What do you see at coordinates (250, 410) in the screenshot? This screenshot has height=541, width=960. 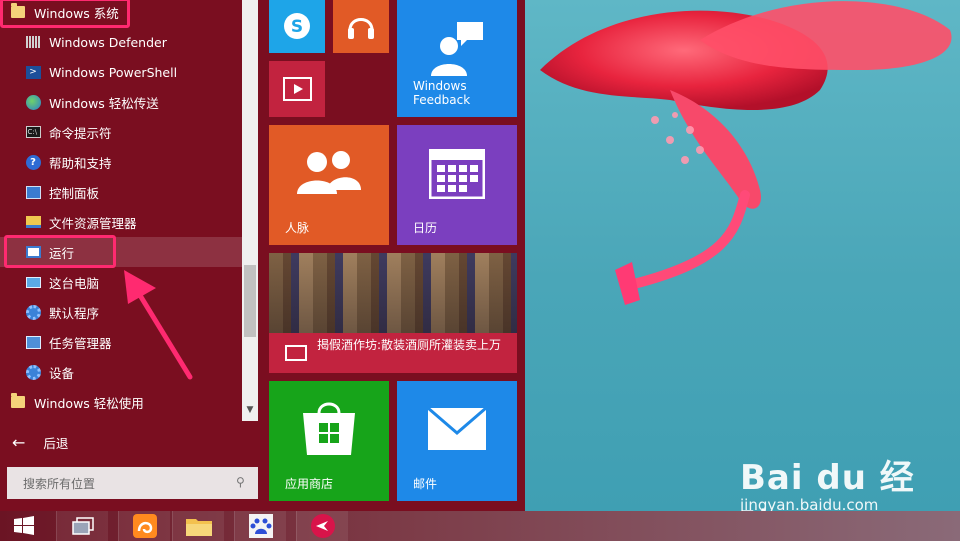 I see `scroll-down-icon: ▼` at bounding box center [250, 410].